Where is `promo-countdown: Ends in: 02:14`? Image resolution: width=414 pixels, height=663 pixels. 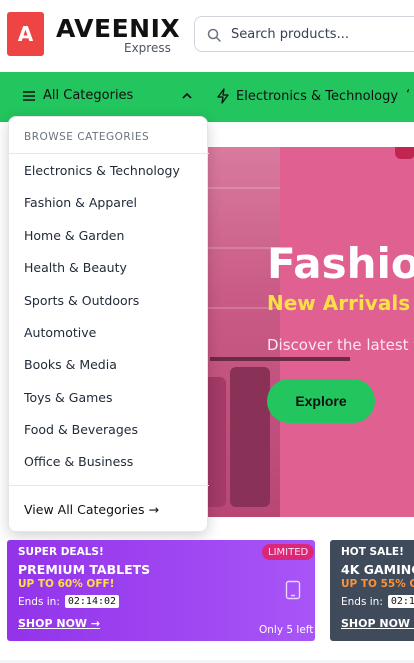
promo-countdown: Ends in: 02:14 is located at coordinates (377, 601).